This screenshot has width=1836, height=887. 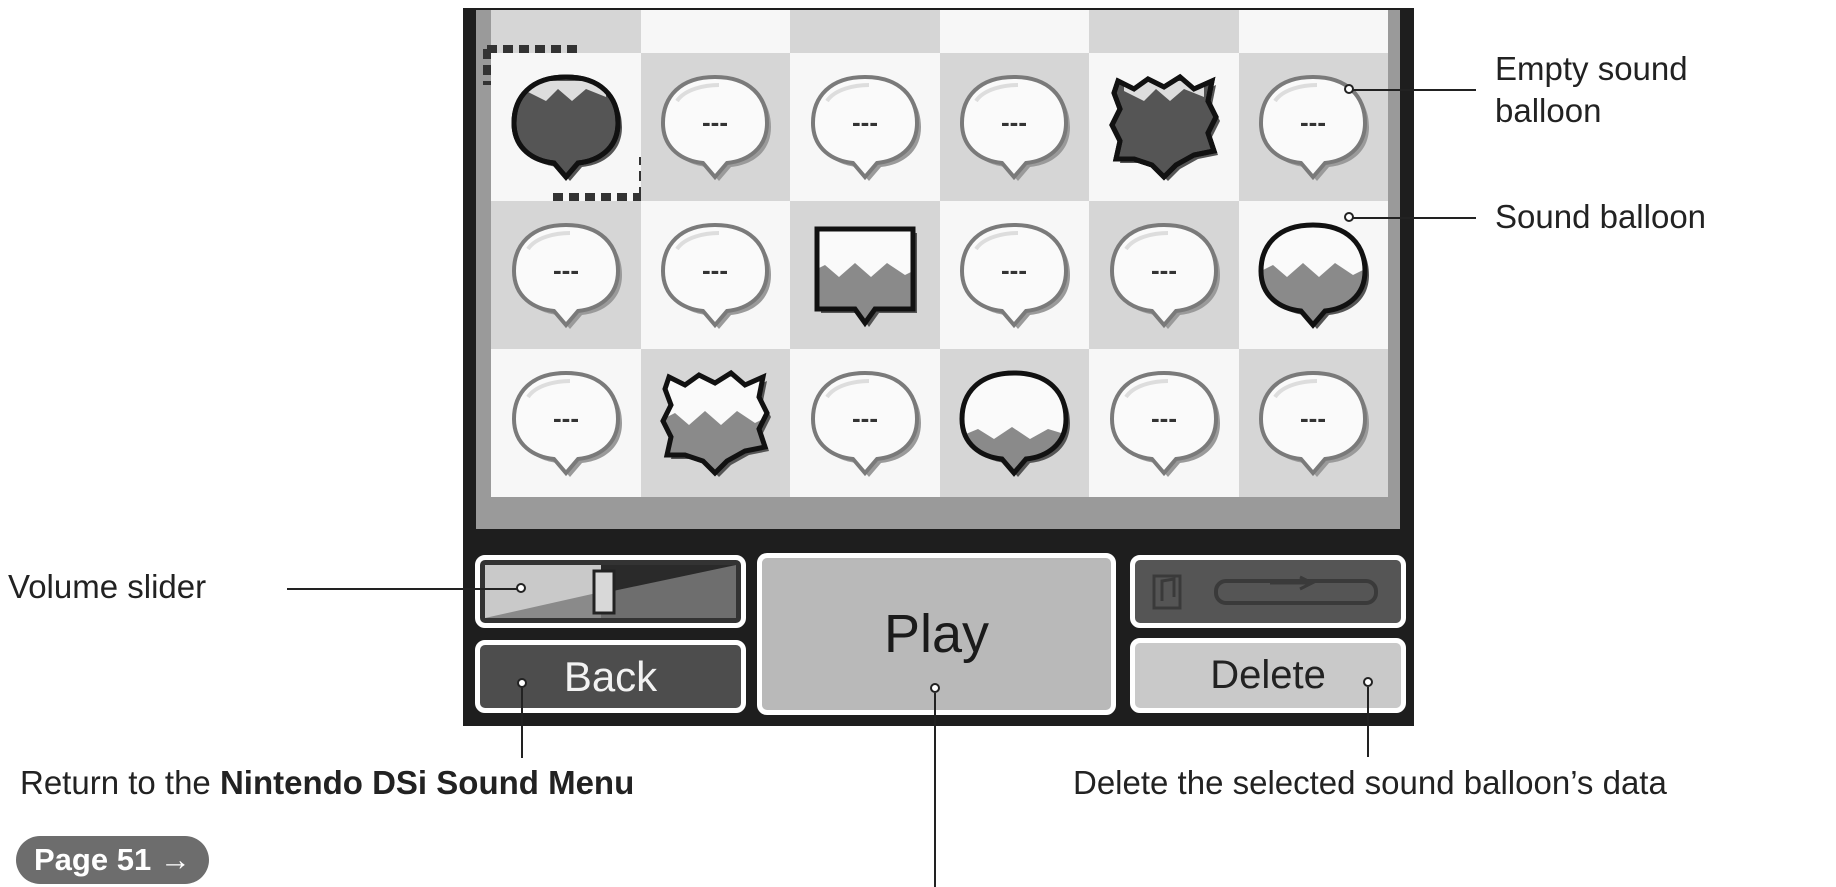 I want to click on delete-button-label: Delete, so click(x=1268, y=675).